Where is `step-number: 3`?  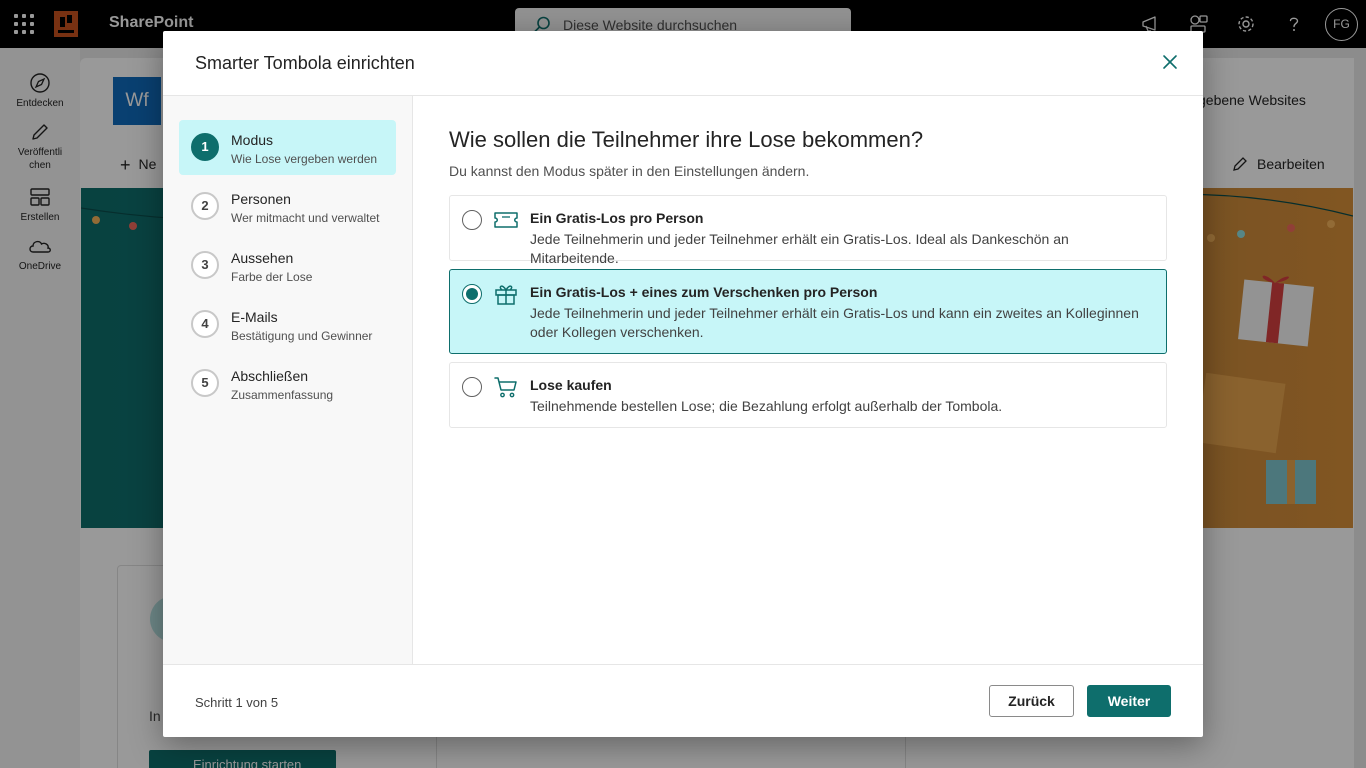
step-number: 3 is located at coordinates (205, 265).